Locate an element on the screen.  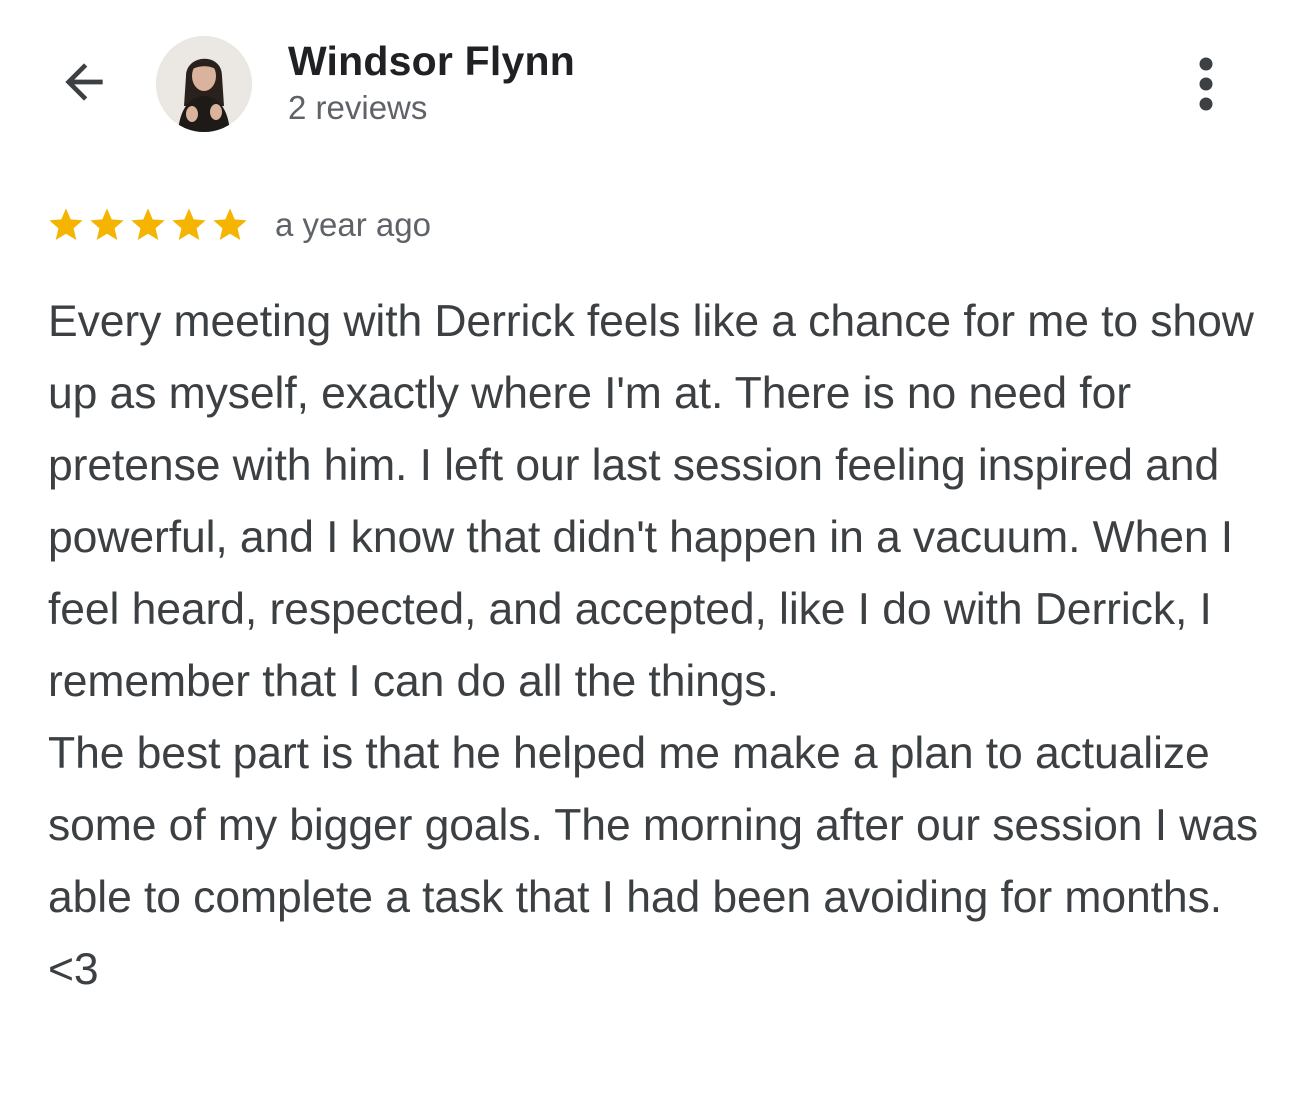
rating-row: a year ago is located at coordinates (238, 225).